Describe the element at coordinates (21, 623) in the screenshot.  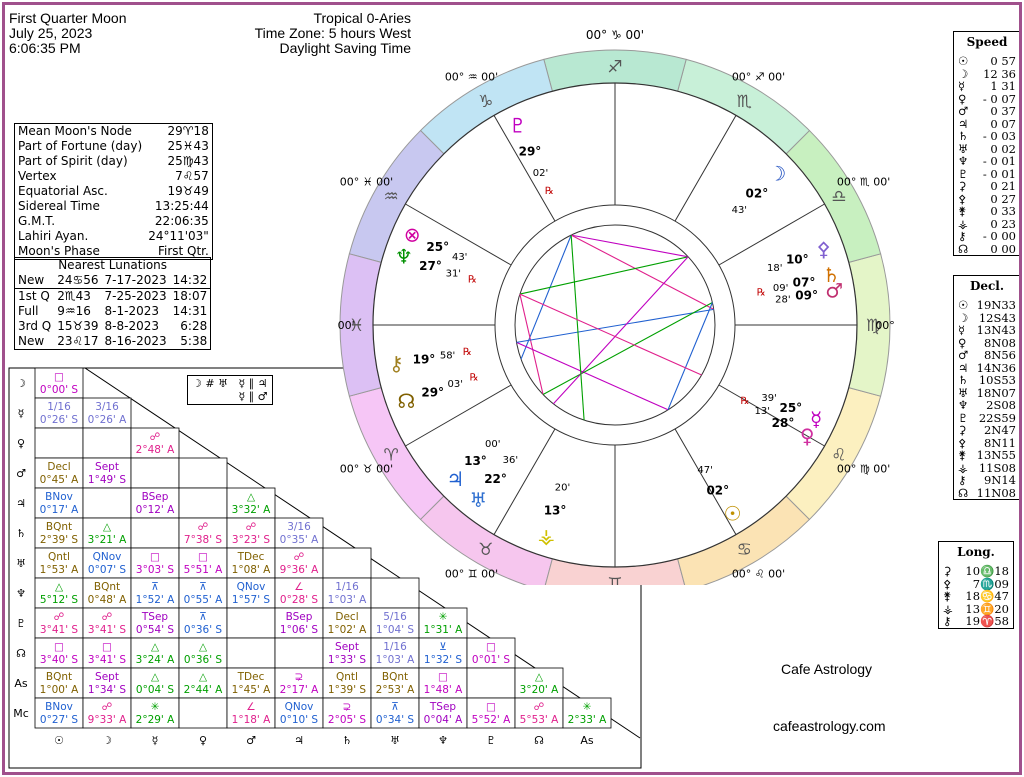
I see `grid-row-glyph: ♇` at that location.